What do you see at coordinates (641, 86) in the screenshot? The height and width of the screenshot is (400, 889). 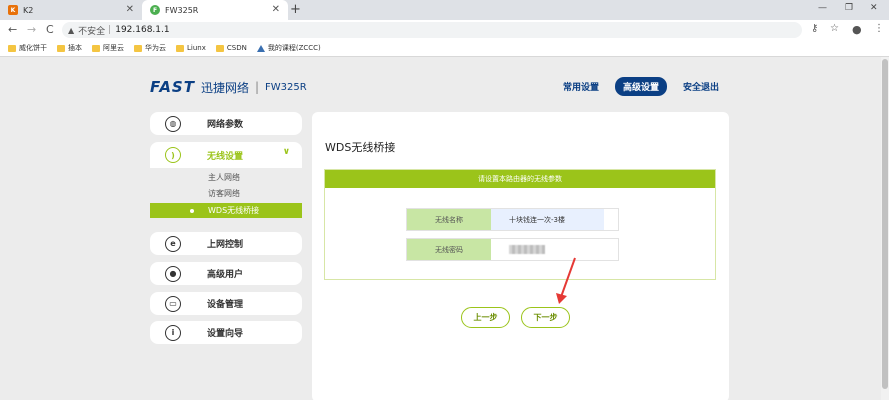 I see `nav-advanced-settings: 高级设置` at bounding box center [641, 86].